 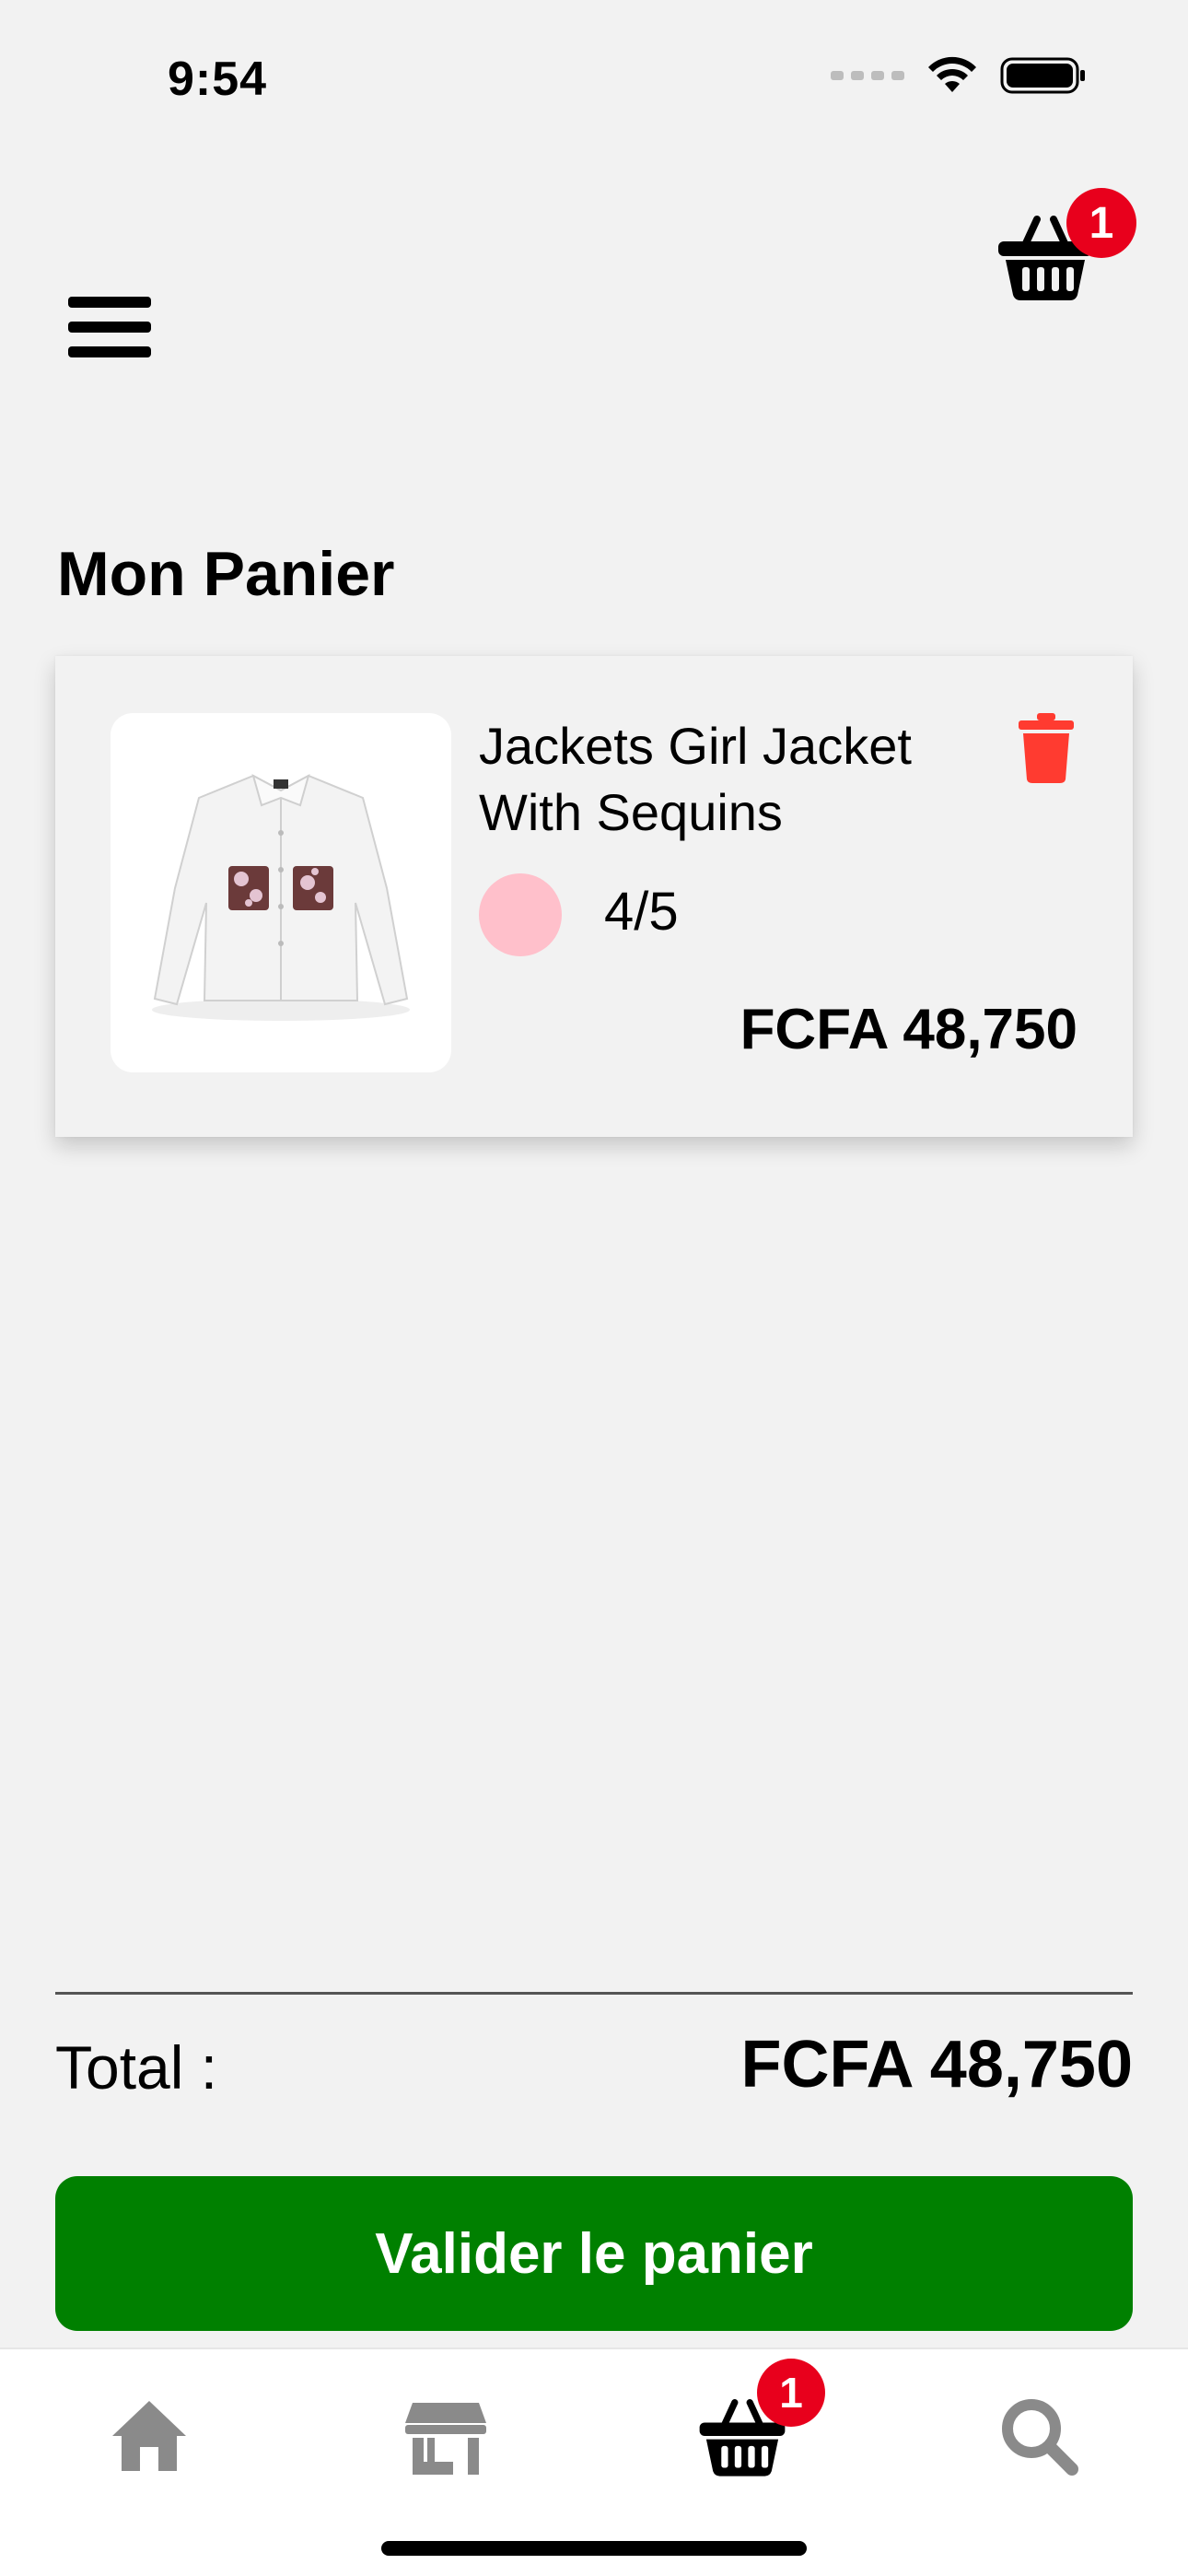 I want to click on product-image, so click(x=281, y=892).